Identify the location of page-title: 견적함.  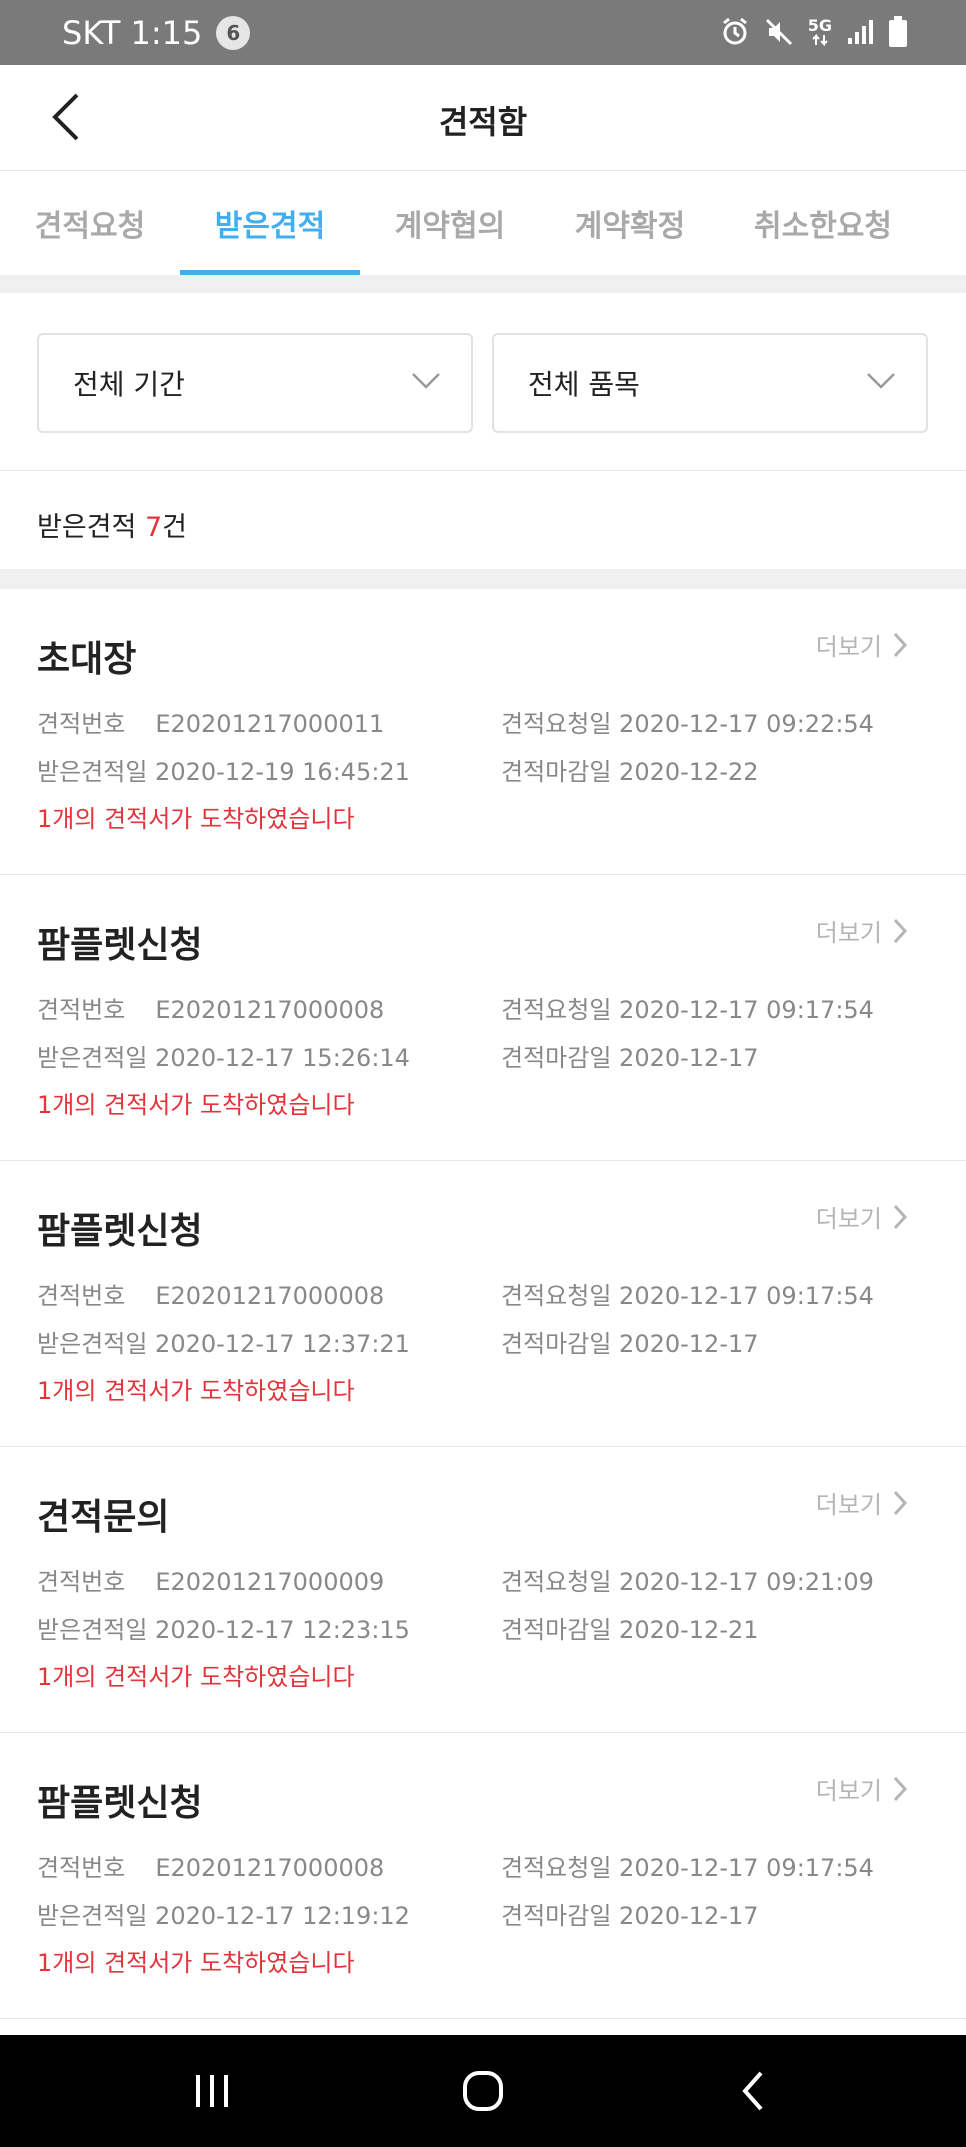
(483, 122).